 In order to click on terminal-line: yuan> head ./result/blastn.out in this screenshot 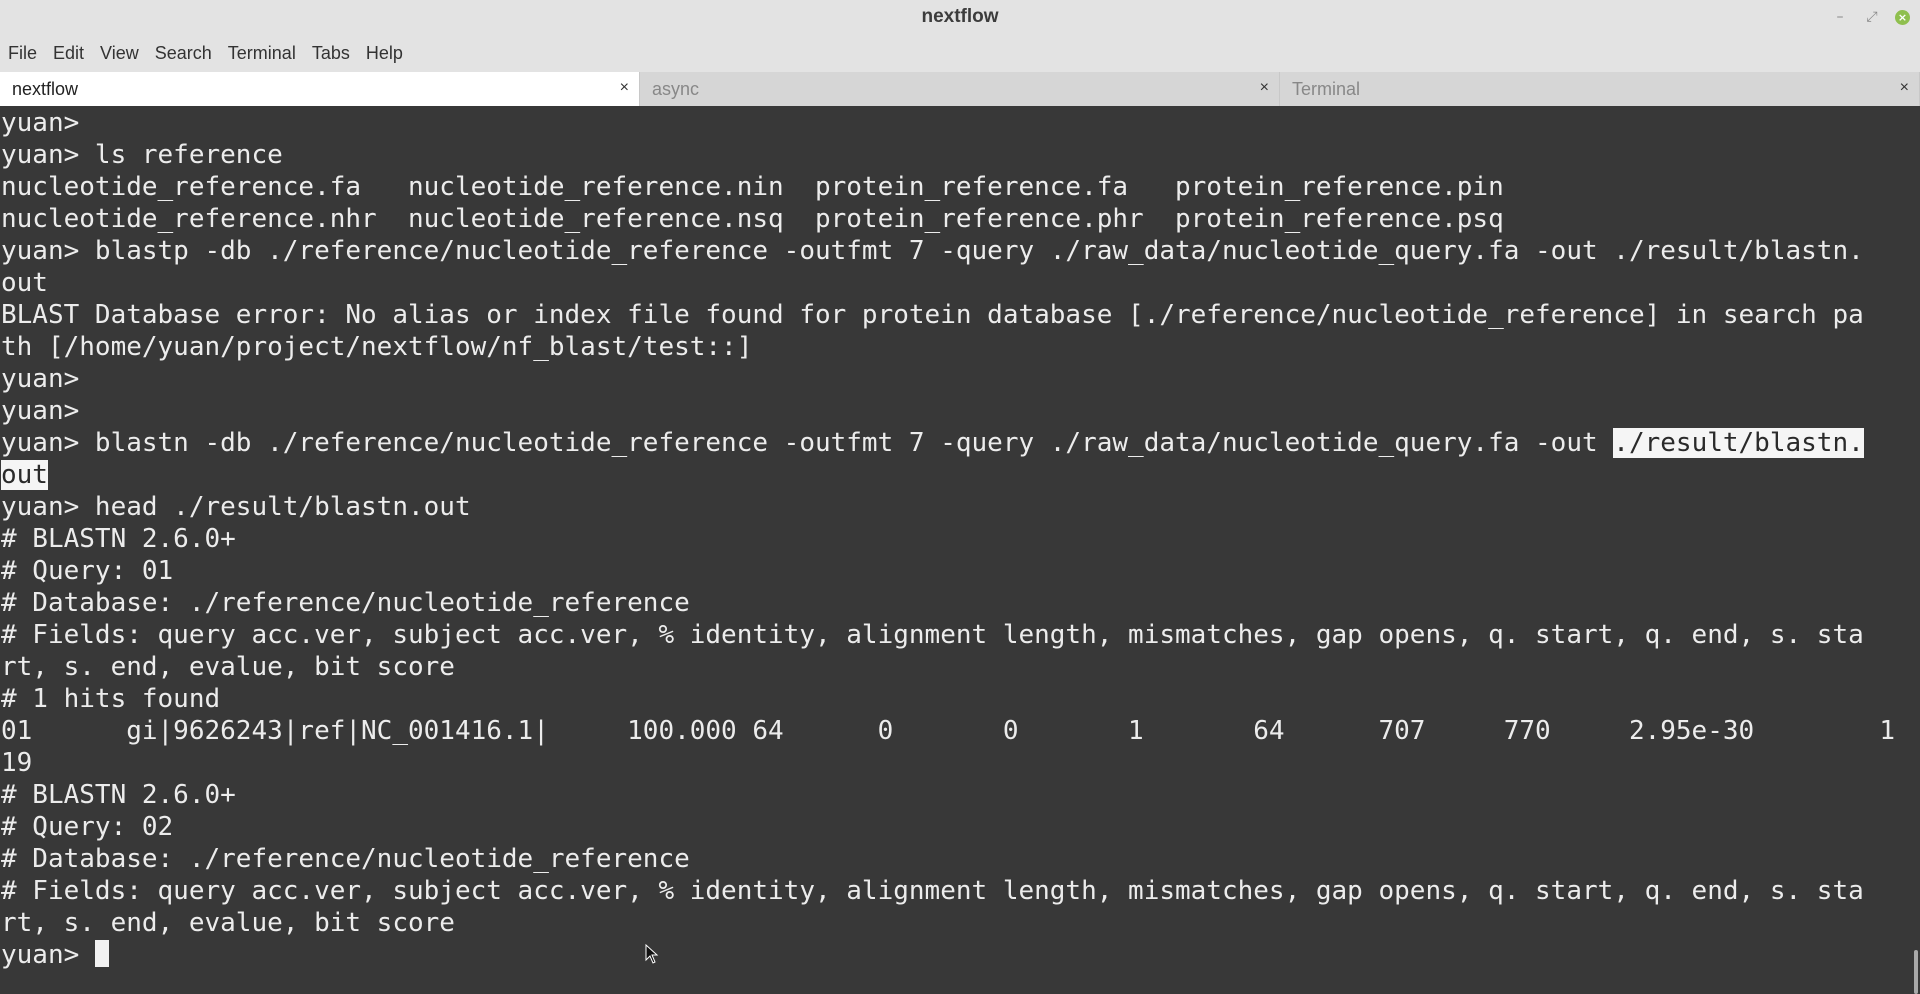, I will do `click(236, 507)`.